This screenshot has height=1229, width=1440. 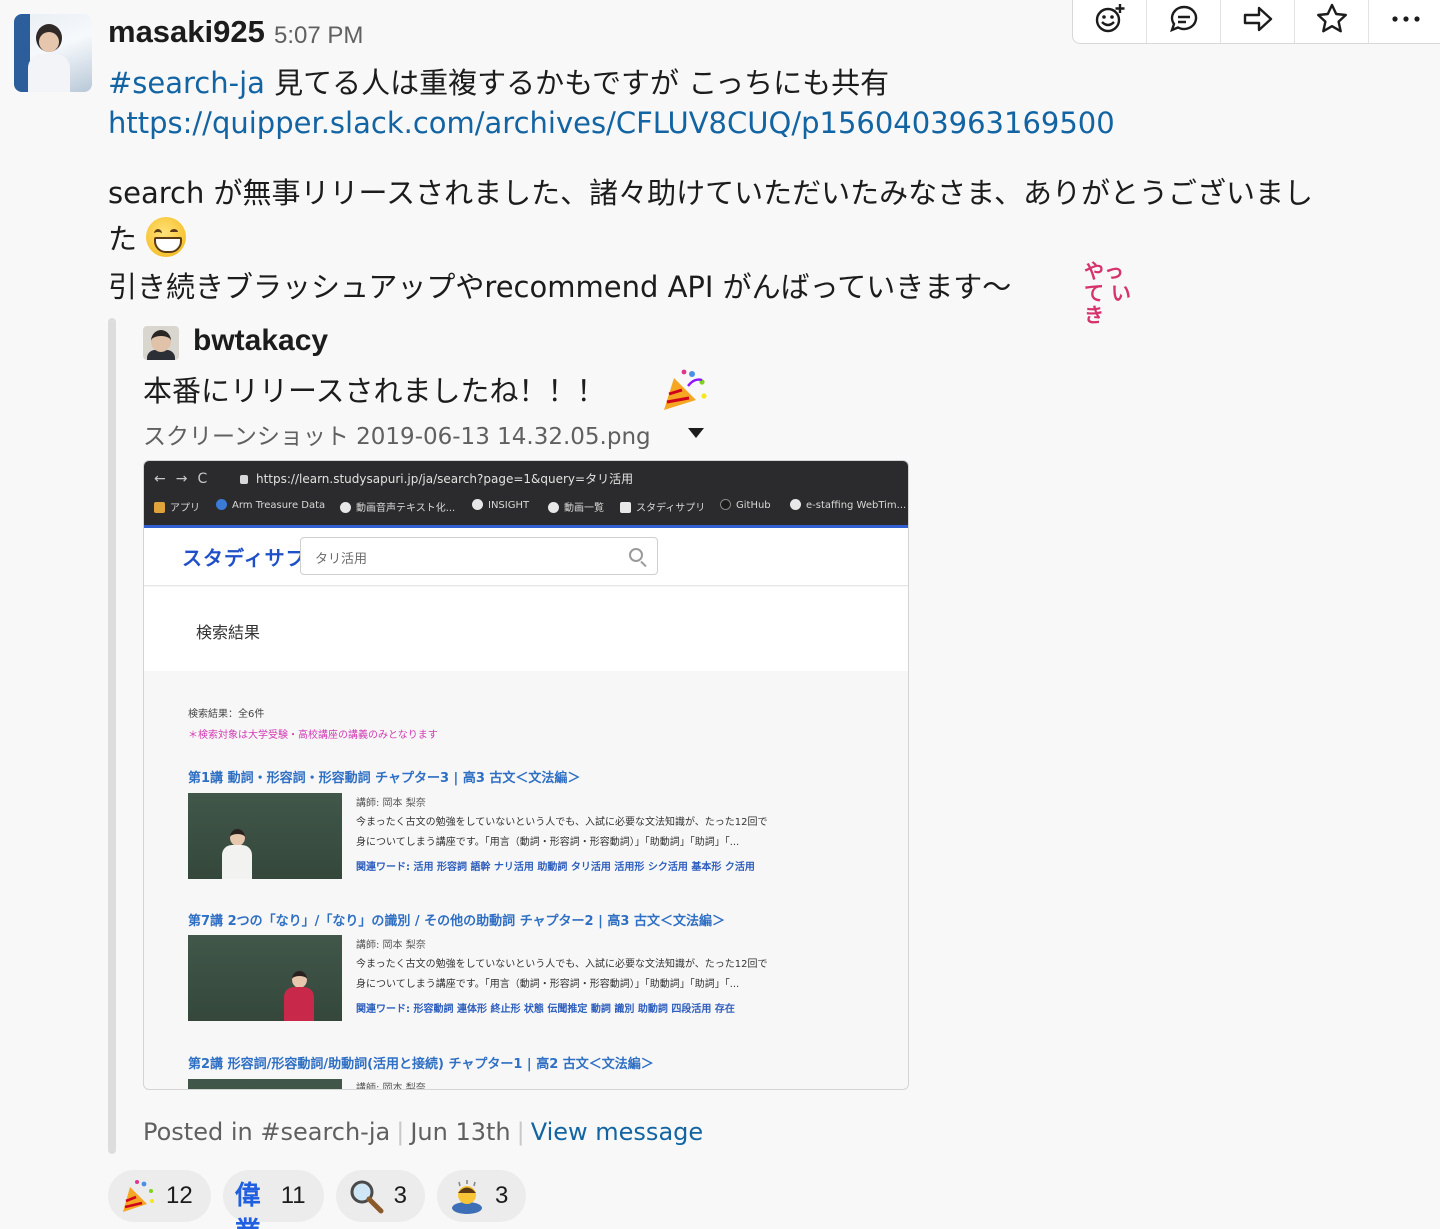 What do you see at coordinates (1109, 18) in the screenshot?
I see `add-reaction-icon` at bounding box center [1109, 18].